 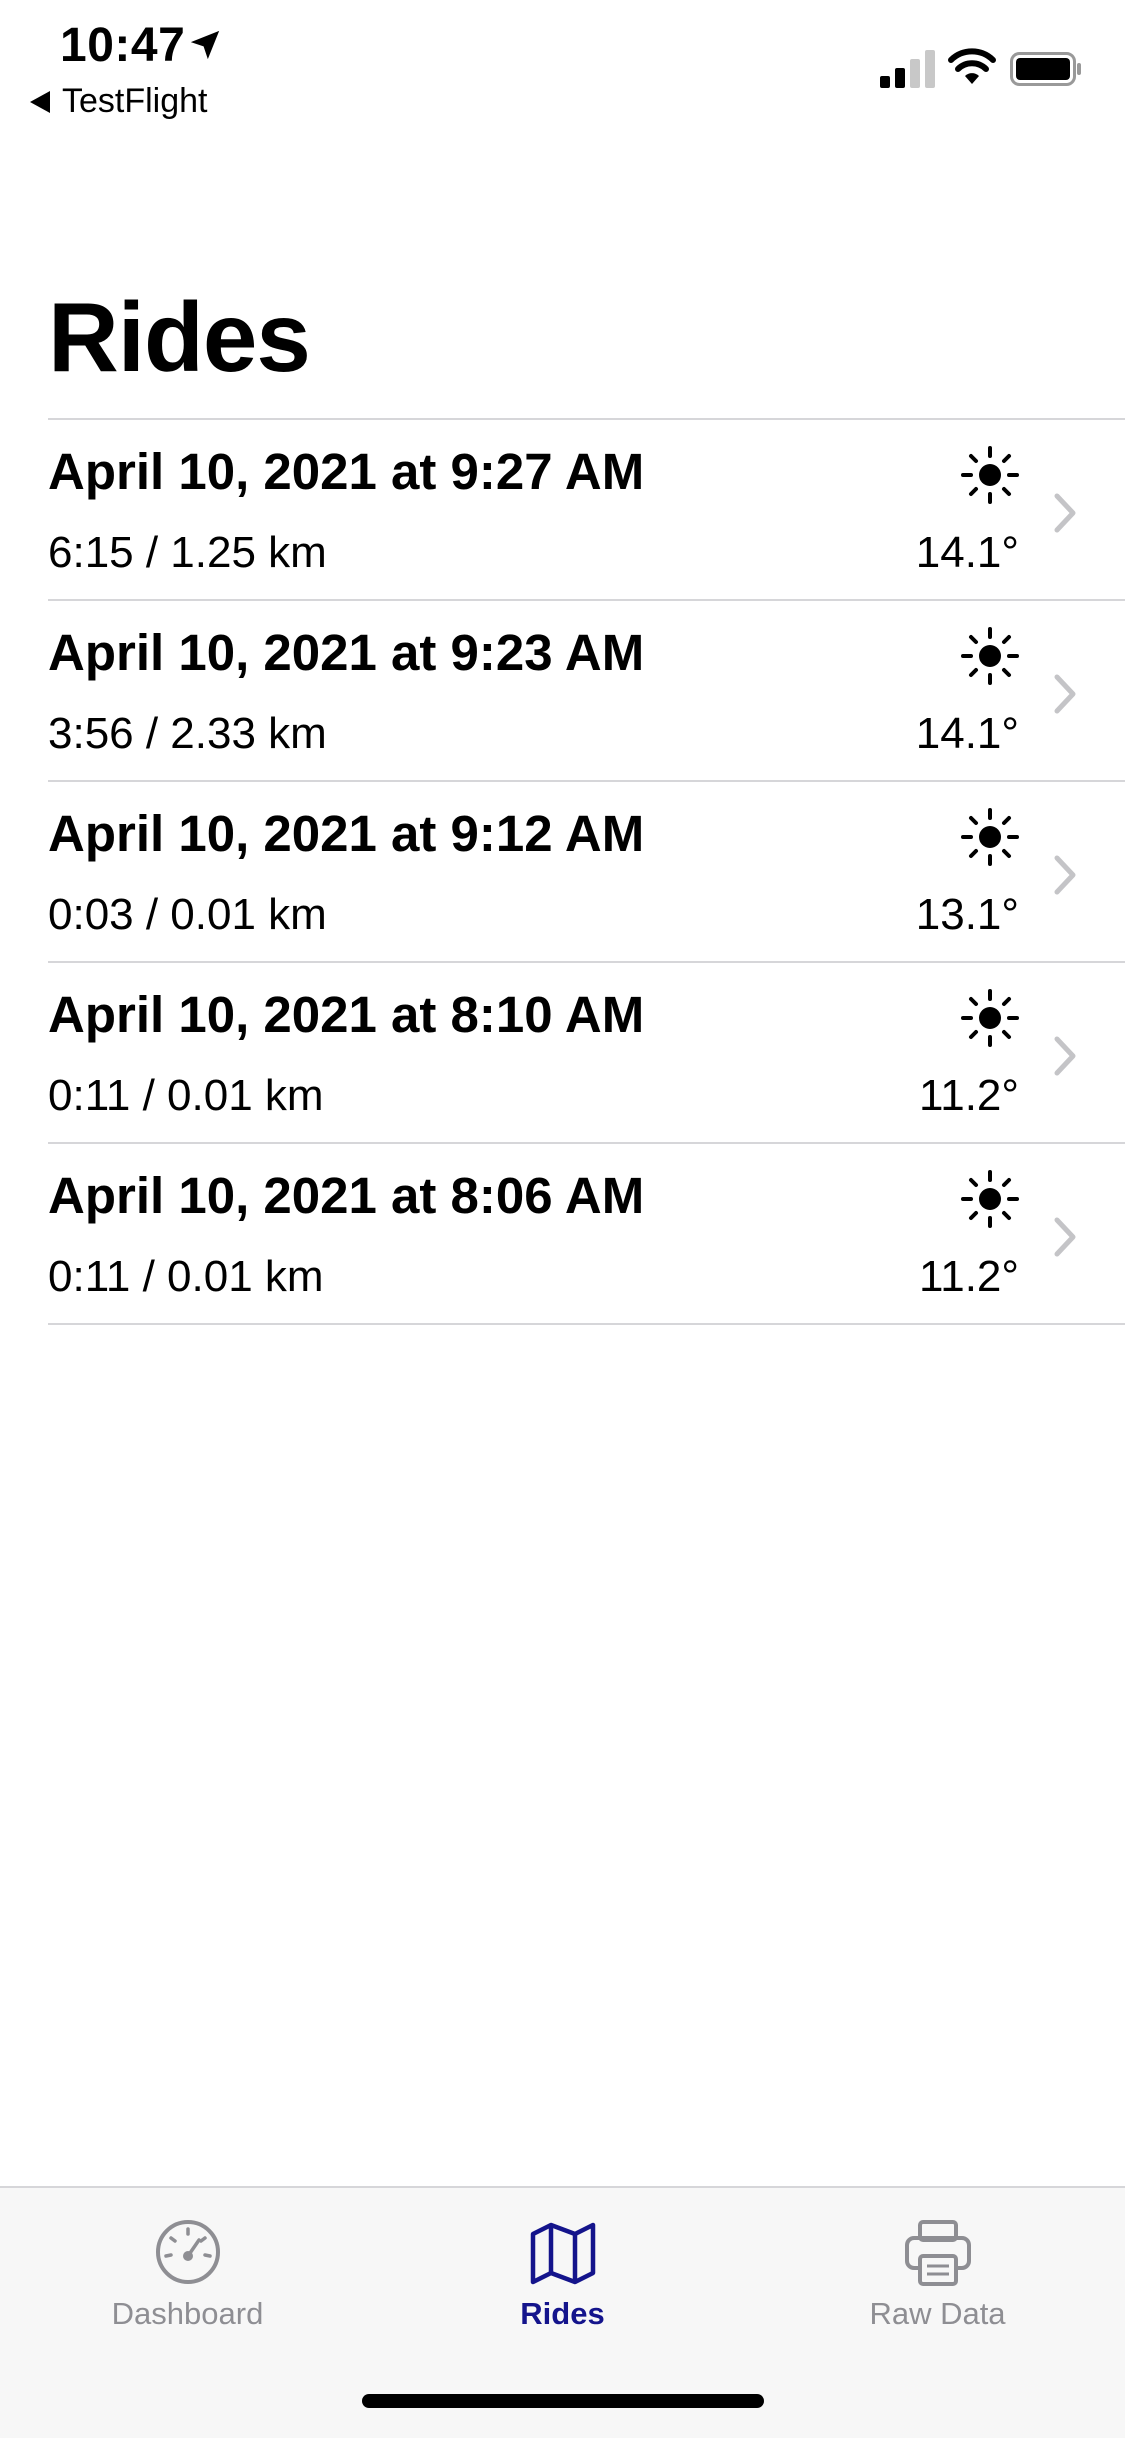 What do you see at coordinates (187, 2313) in the screenshot?
I see `tab-label-dashboard: Dashboard` at bounding box center [187, 2313].